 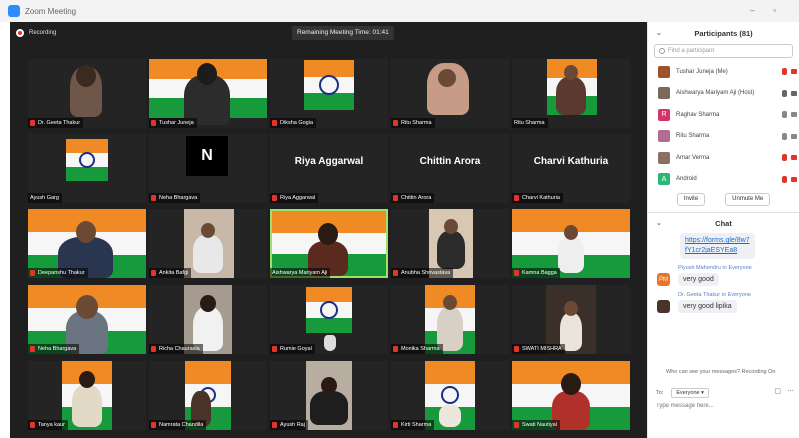 I want to click on chat-message: PM very good, so click(x=723, y=279).